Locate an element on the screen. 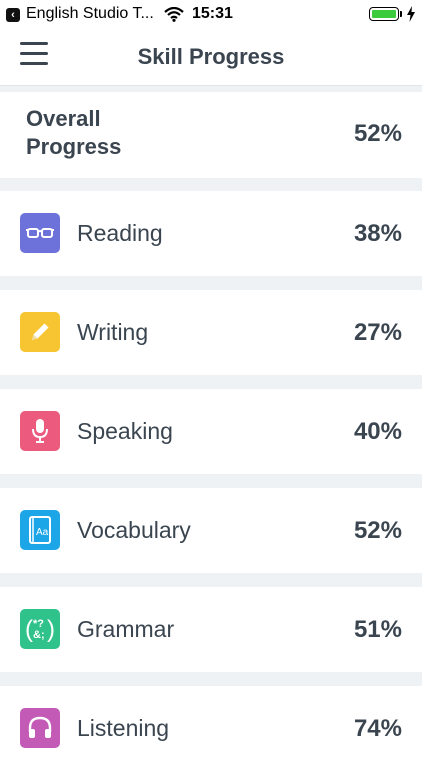 The image size is (422, 771). skill-label: Listening is located at coordinates (123, 728).